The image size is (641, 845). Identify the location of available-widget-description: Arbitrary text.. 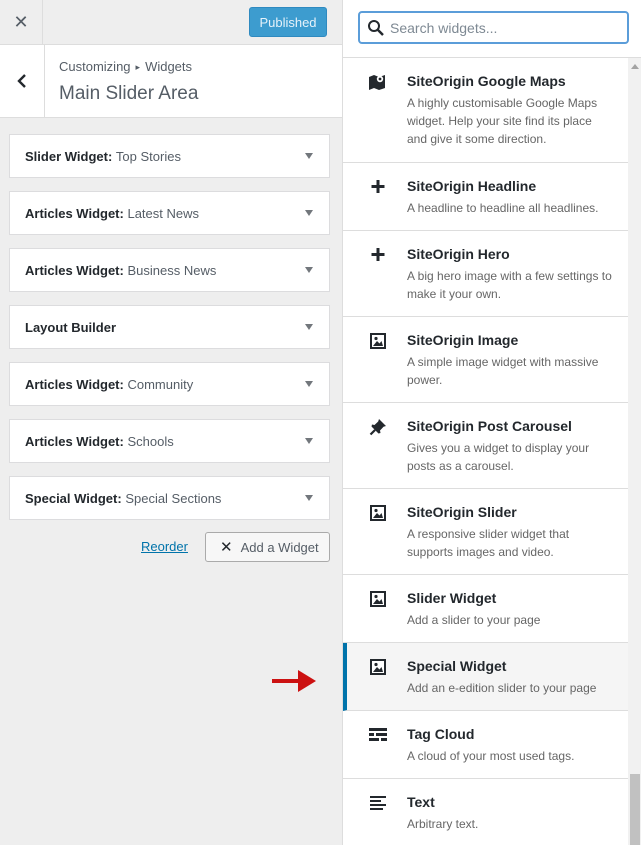
(443, 824).